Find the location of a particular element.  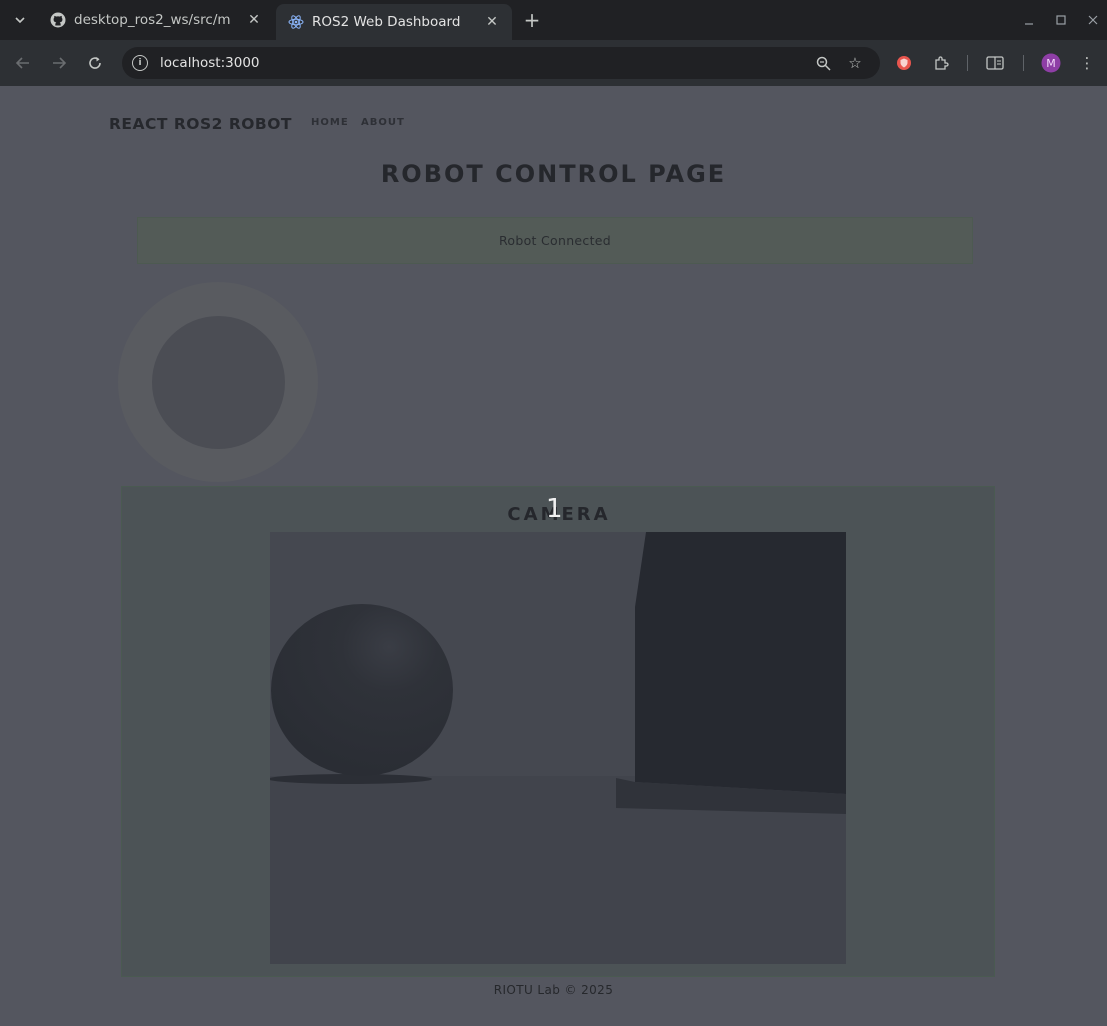

navbar-brand: REACT ROS2 ROBOT is located at coordinates (200, 124).